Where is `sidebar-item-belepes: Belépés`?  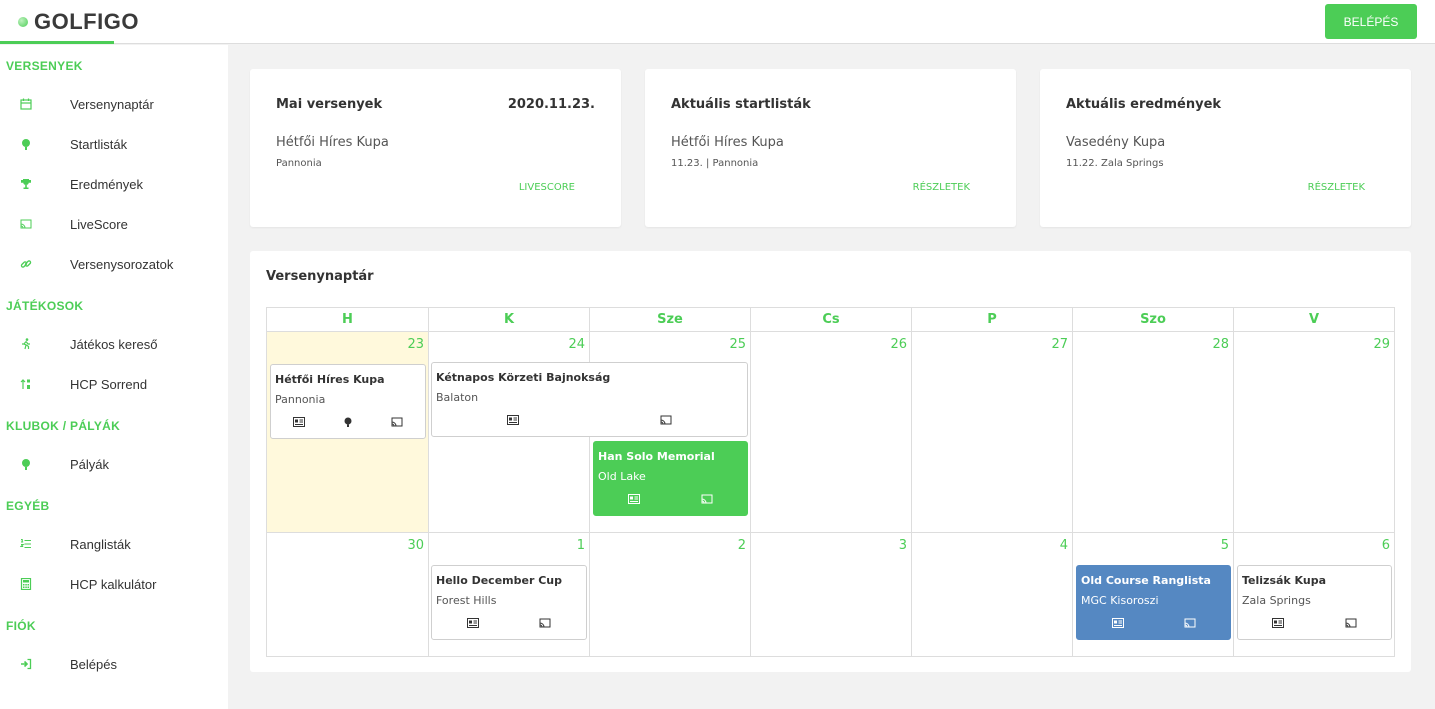
sidebar-item-belepes: Belépés is located at coordinates (114, 664).